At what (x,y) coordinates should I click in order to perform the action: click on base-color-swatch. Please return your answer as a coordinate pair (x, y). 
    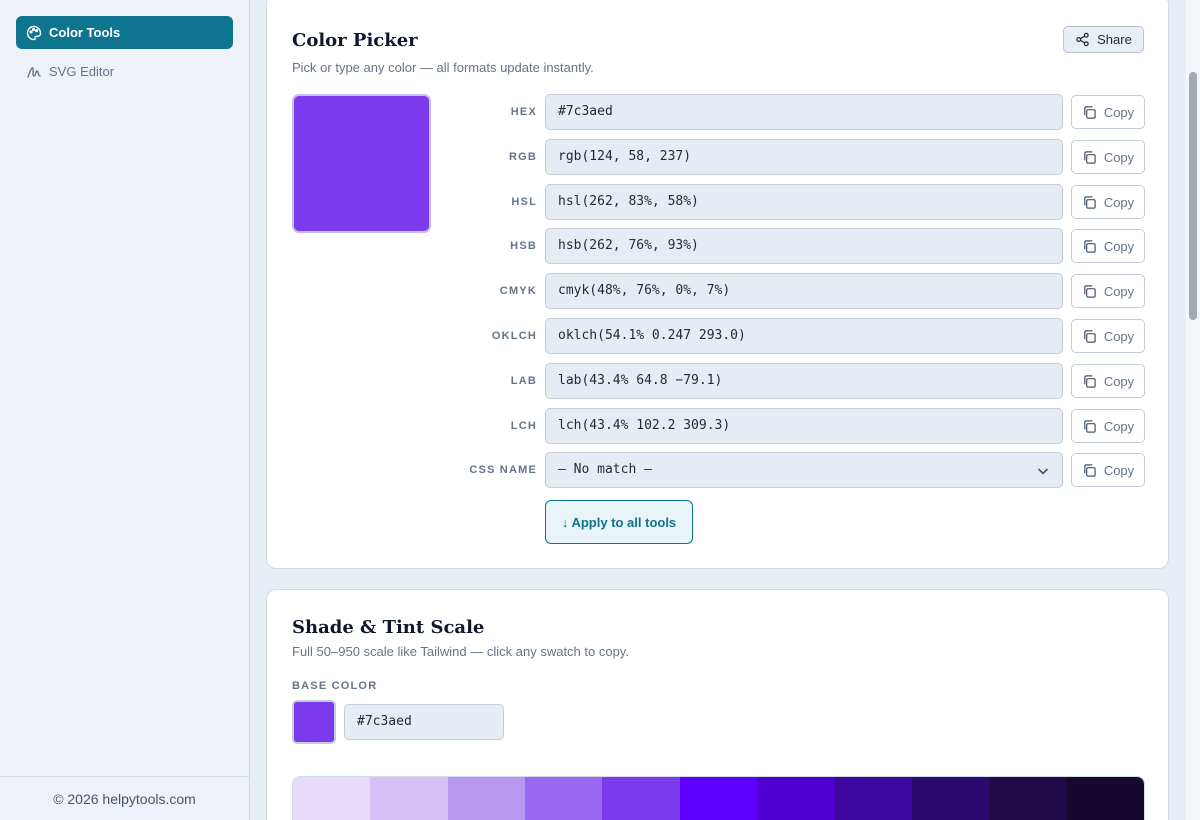
    Looking at the image, I should click on (314, 722).